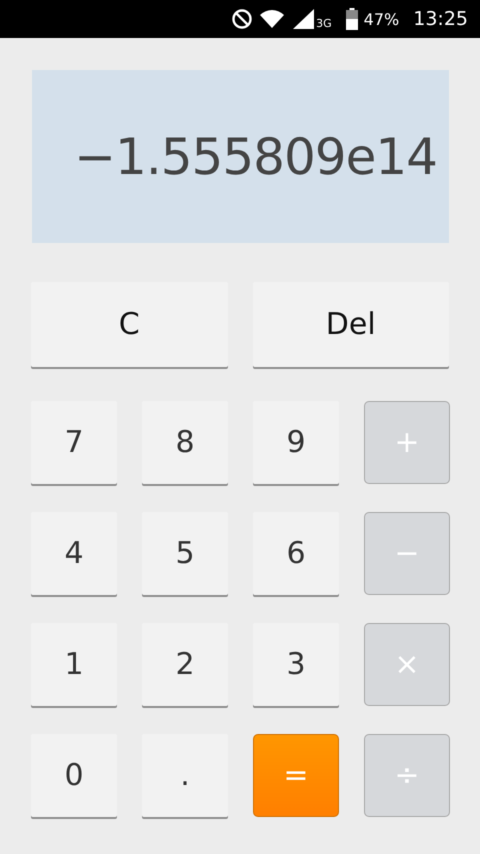 Image resolution: width=480 pixels, height=854 pixels. I want to click on network-type: 3G, so click(324, 23).